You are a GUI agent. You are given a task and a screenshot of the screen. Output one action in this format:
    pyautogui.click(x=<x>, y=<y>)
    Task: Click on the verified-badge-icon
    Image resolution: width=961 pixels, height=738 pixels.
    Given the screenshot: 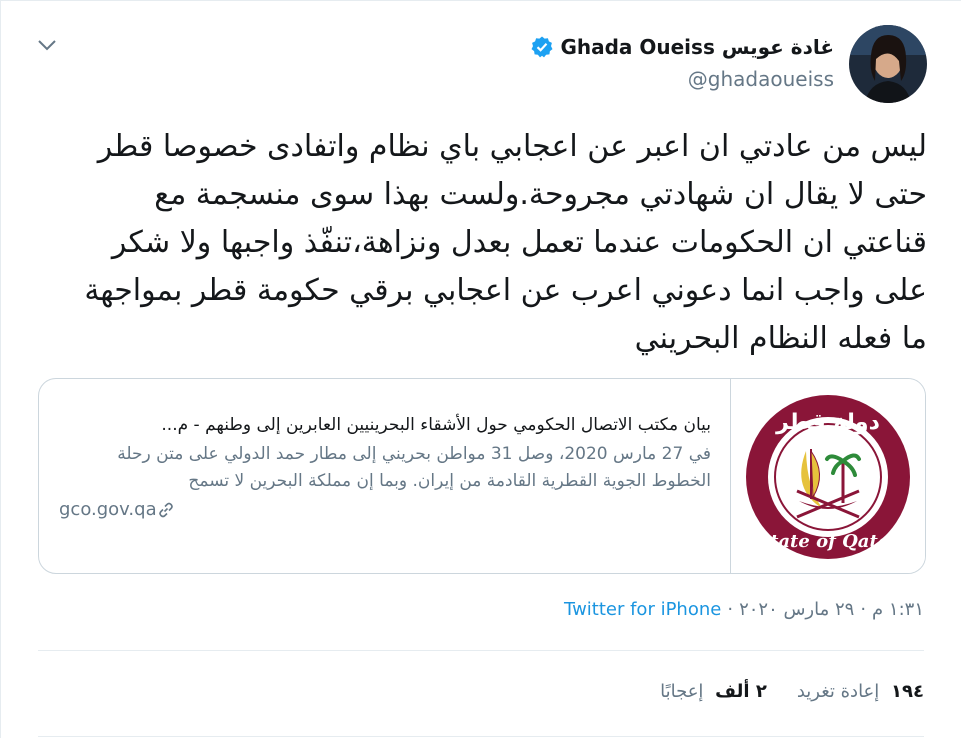 What is the action you would take?
    pyautogui.click(x=542, y=47)
    